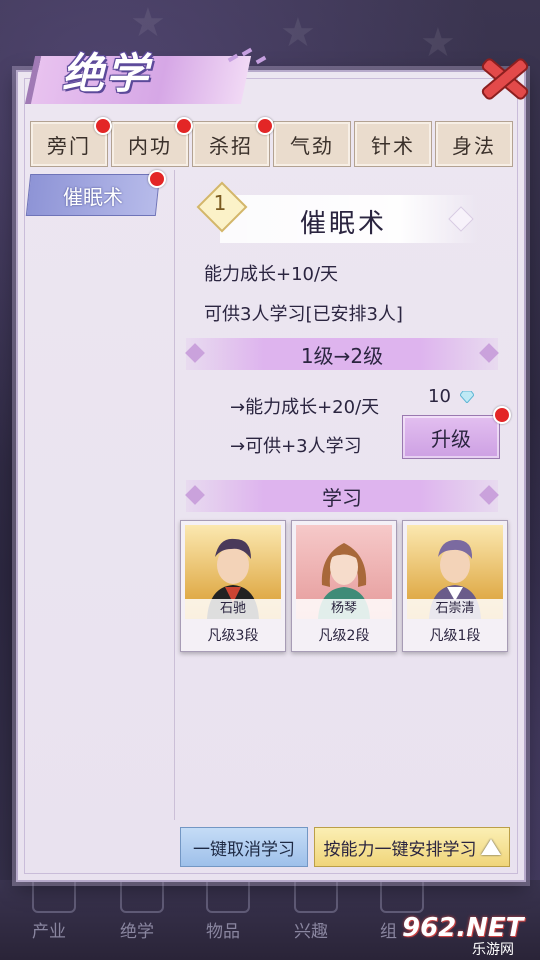  What do you see at coordinates (233, 636) in the screenshot?
I see `student-rank: 凡级3段` at bounding box center [233, 636].